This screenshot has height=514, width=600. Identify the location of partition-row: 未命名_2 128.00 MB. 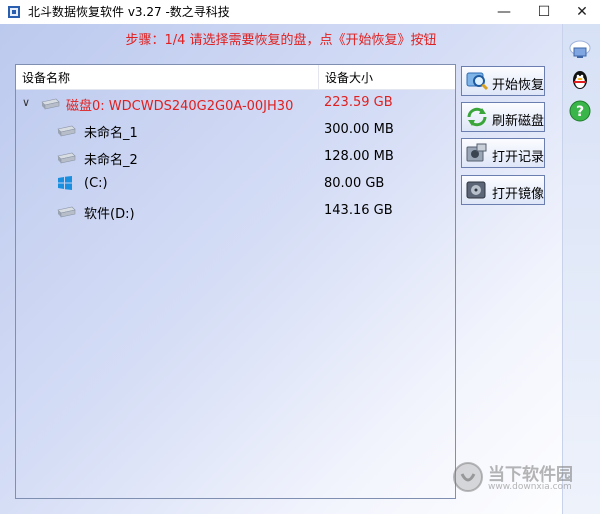
(235, 157).